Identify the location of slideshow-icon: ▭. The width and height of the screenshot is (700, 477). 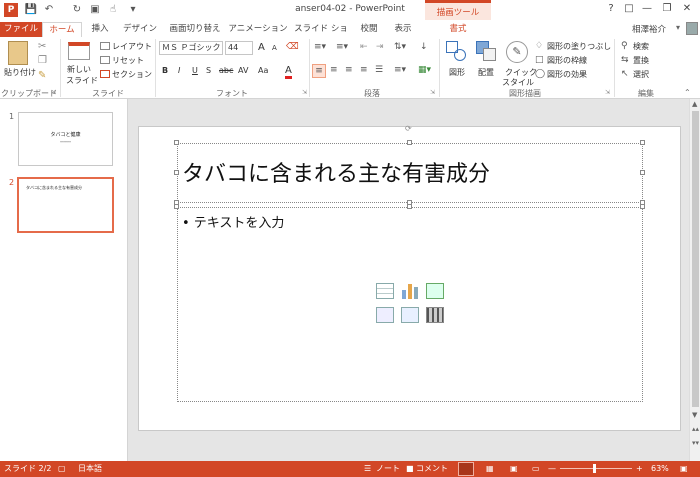
(536, 469).